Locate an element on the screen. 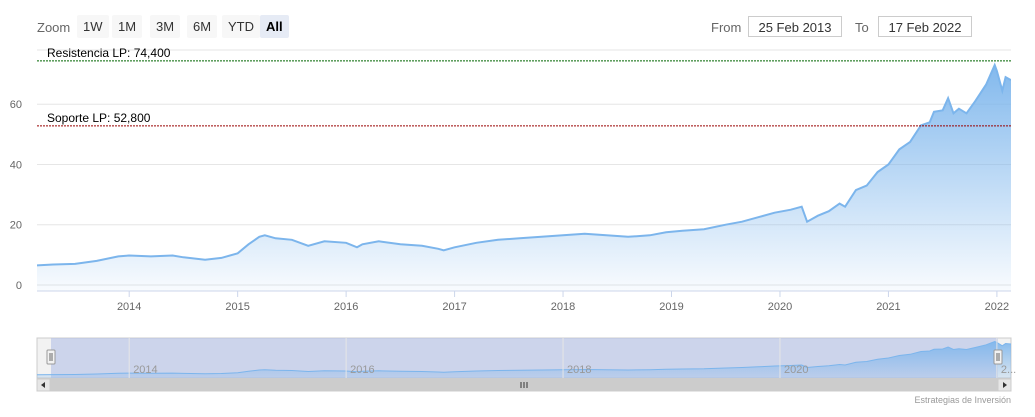 This screenshot has height=417, width=1035. navigator-handle-right is located at coordinates (998, 357).